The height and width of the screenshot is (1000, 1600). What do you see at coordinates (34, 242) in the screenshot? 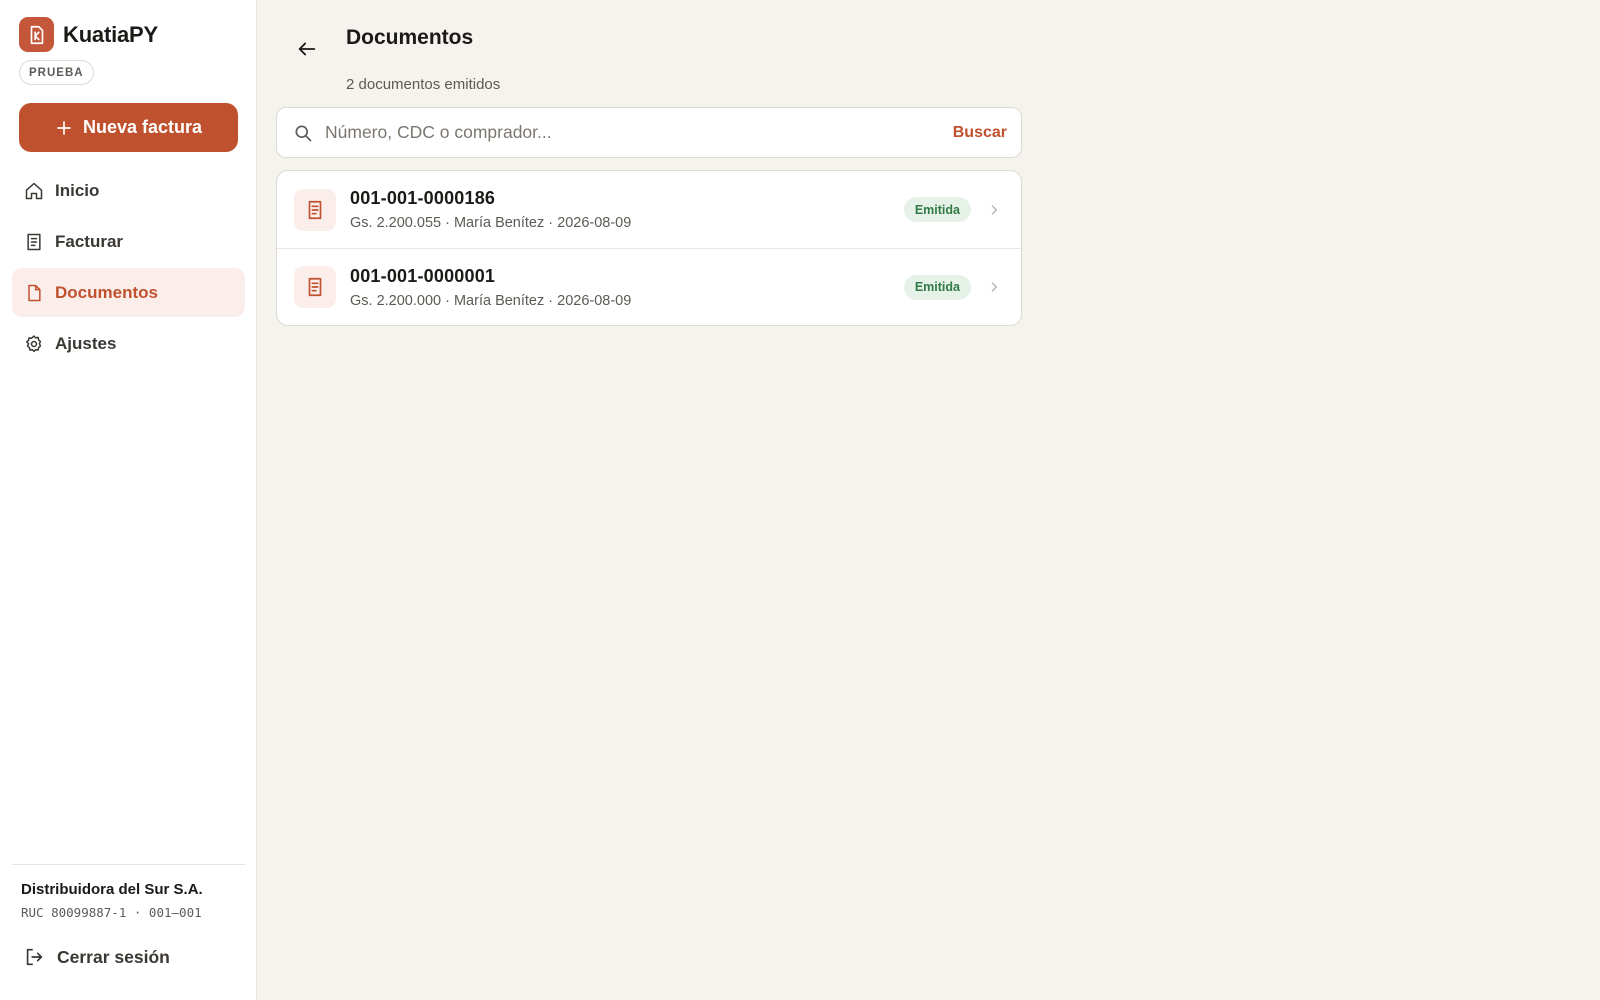
I see `receipt-icon` at bounding box center [34, 242].